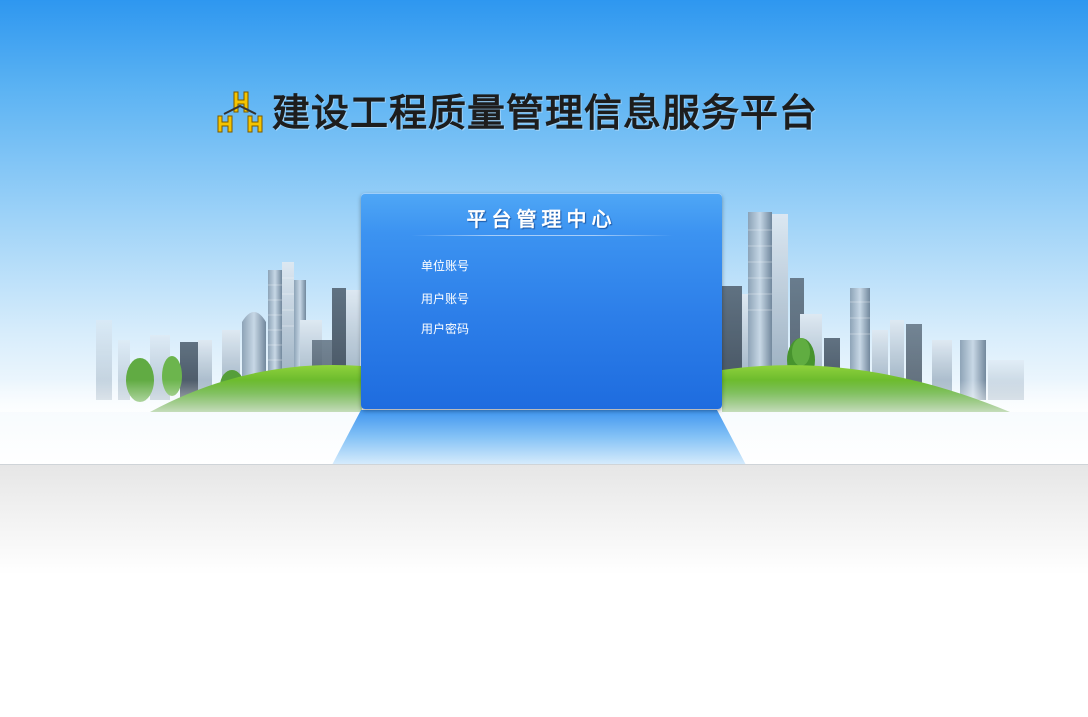 This screenshot has height=717, width=1088. Describe the element at coordinates (541, 301) in the screenshot. I see `login-panel: 平台管理中心 单位账号 用户账号 用户密码` at that location.